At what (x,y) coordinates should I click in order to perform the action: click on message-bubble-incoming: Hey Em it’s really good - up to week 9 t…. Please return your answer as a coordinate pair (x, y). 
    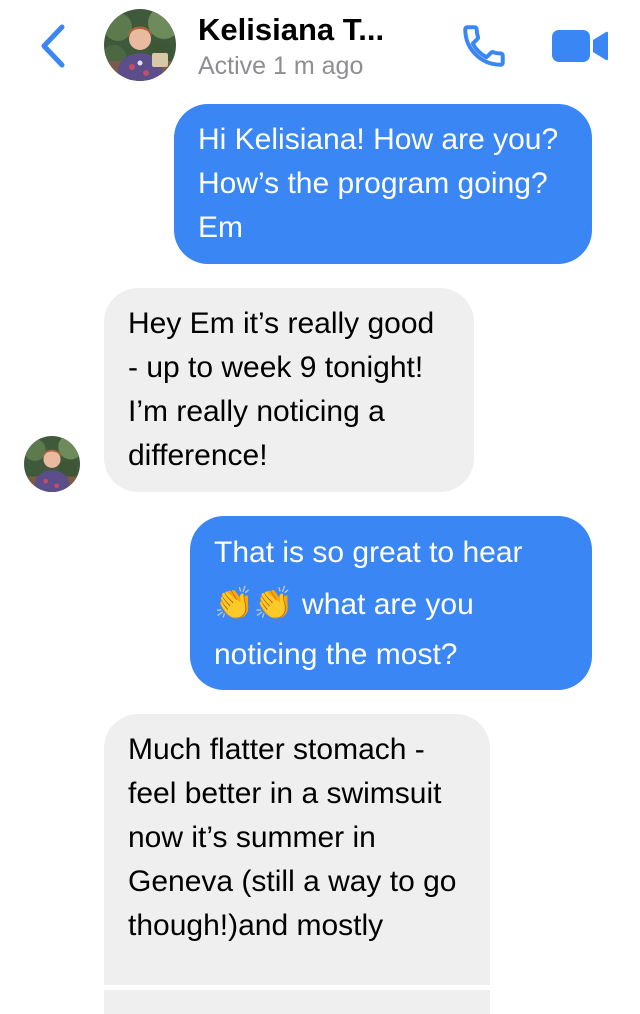
    Looking at the image, I should click on (289, 390).